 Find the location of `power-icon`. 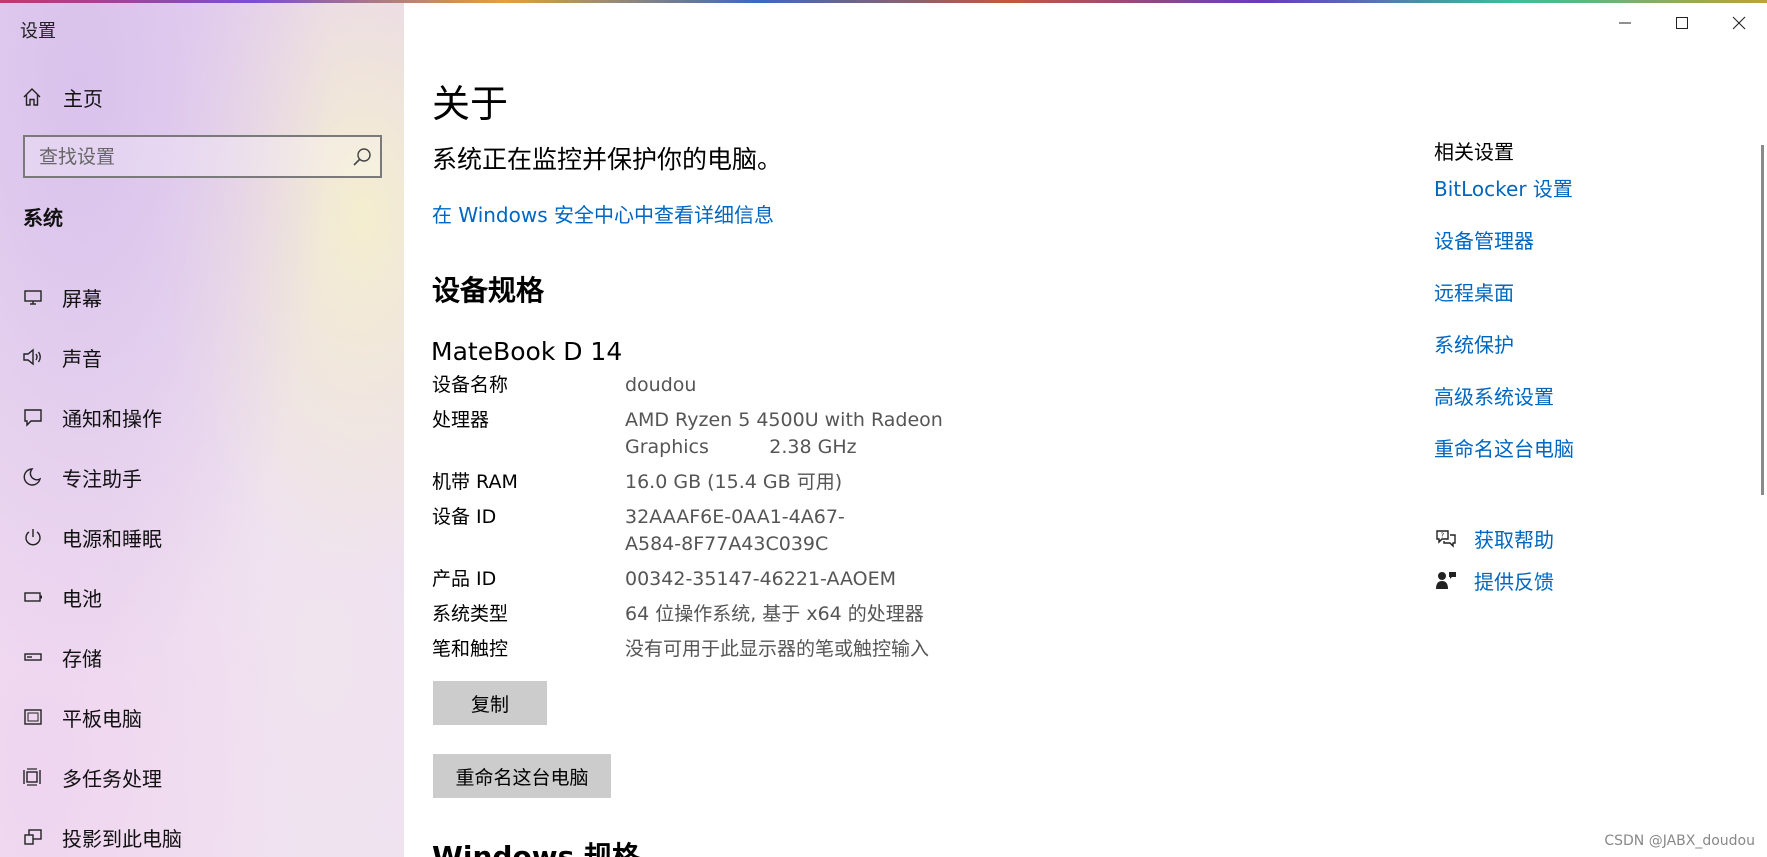

power-icon is located at coordinates (33, 537).